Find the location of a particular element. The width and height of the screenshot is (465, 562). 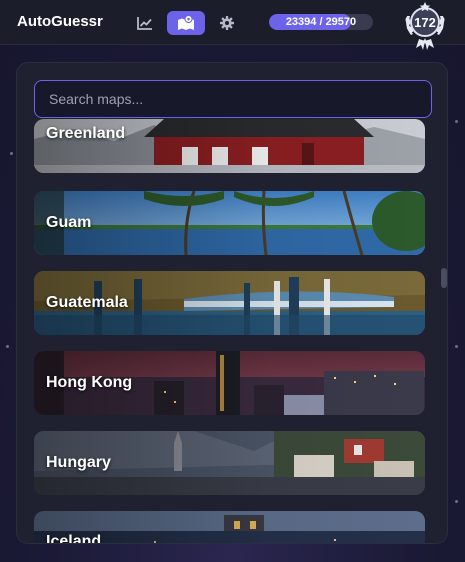

level-badge: 172 is located at coordinates (425, 27).